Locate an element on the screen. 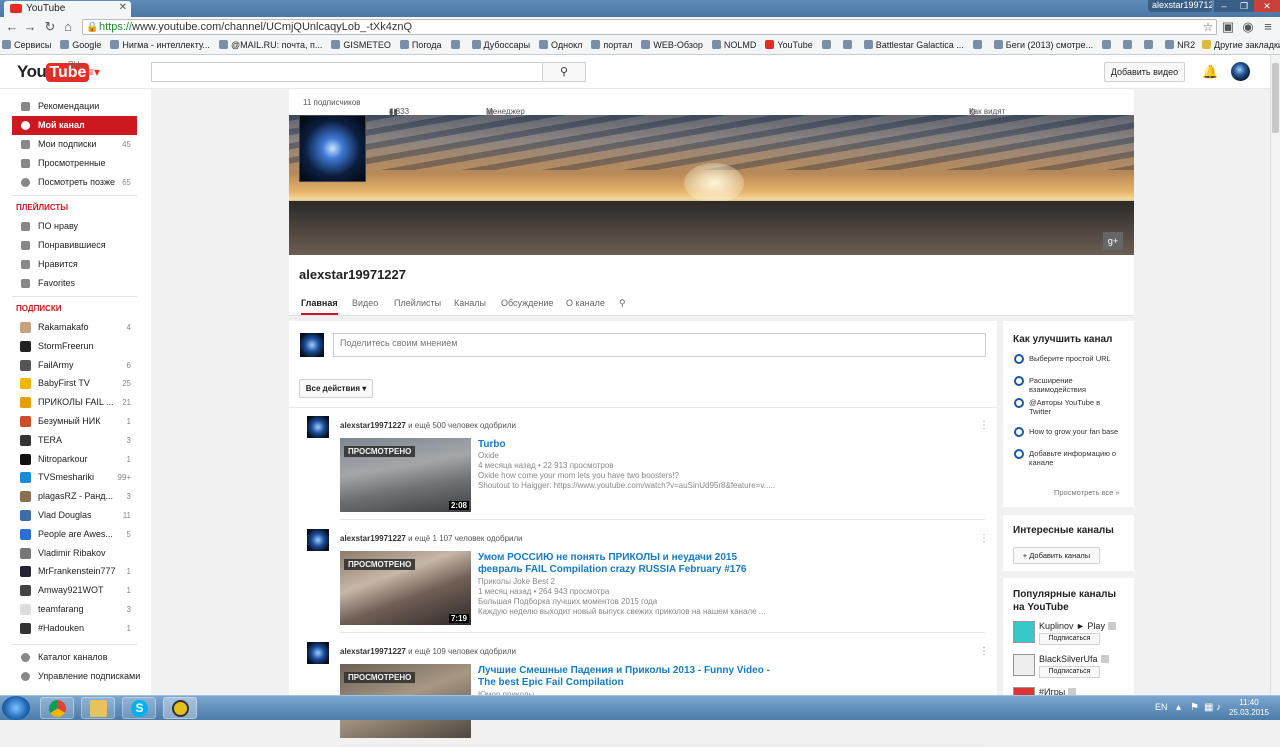 This screenshot has width=1280, height=747. sidebar-item-subscription: TVSmeshariki 99+ is located at coordinates (74, 477).